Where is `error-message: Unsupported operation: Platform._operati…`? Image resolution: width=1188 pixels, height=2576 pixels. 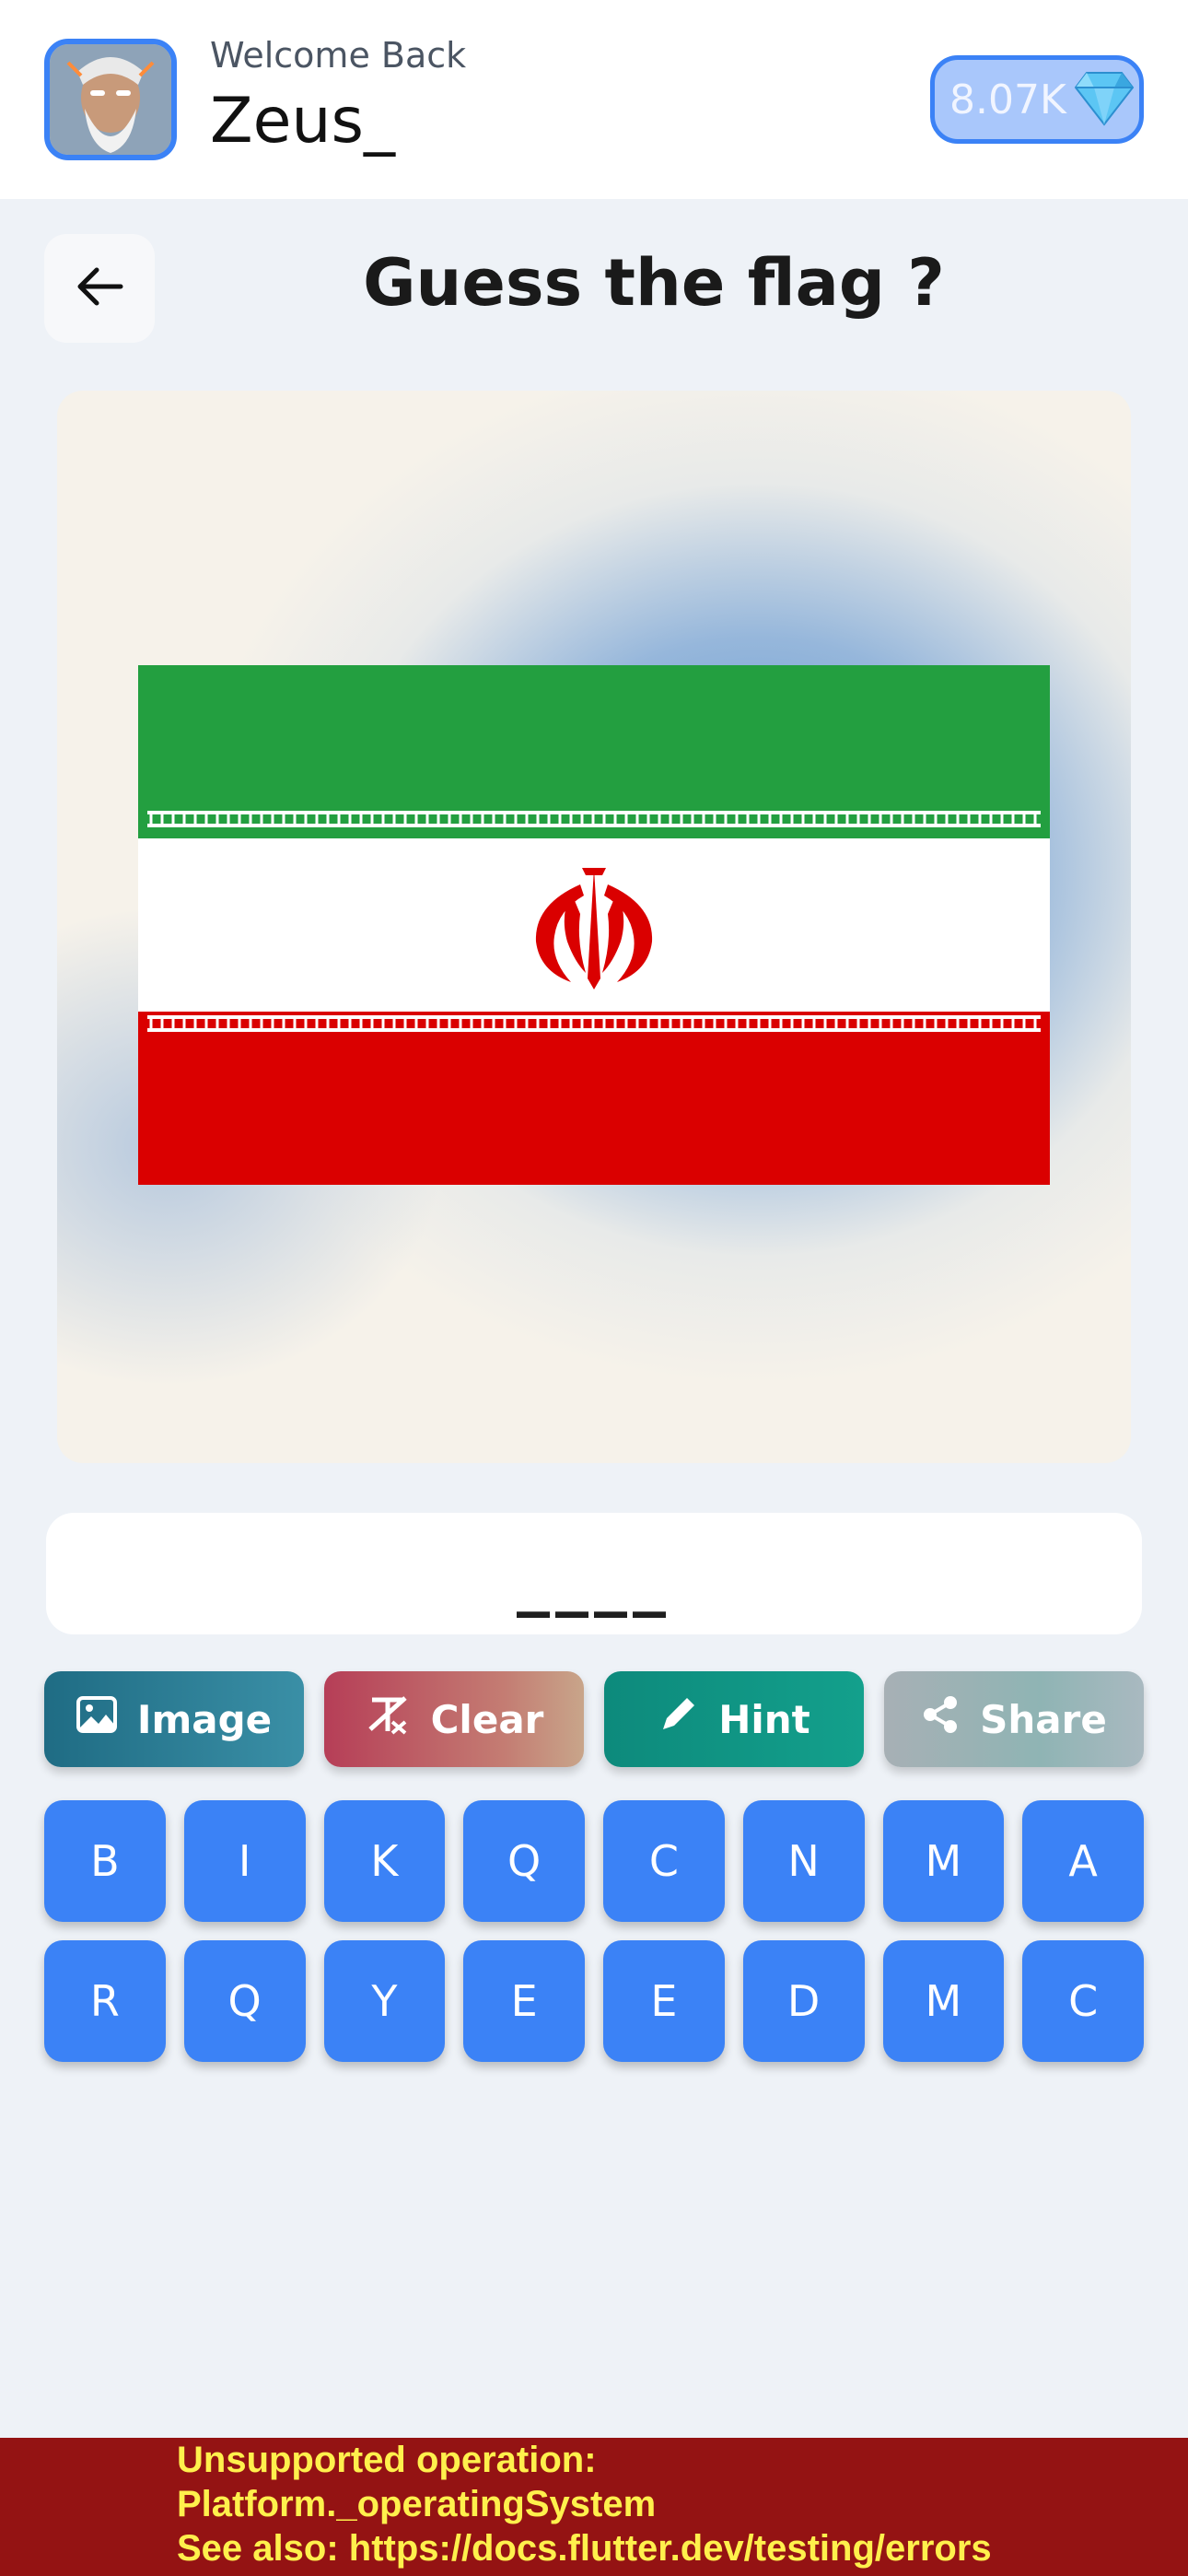
error-message: Unsupported operation: Platform._operati… is located at coordinates (584, 2504).